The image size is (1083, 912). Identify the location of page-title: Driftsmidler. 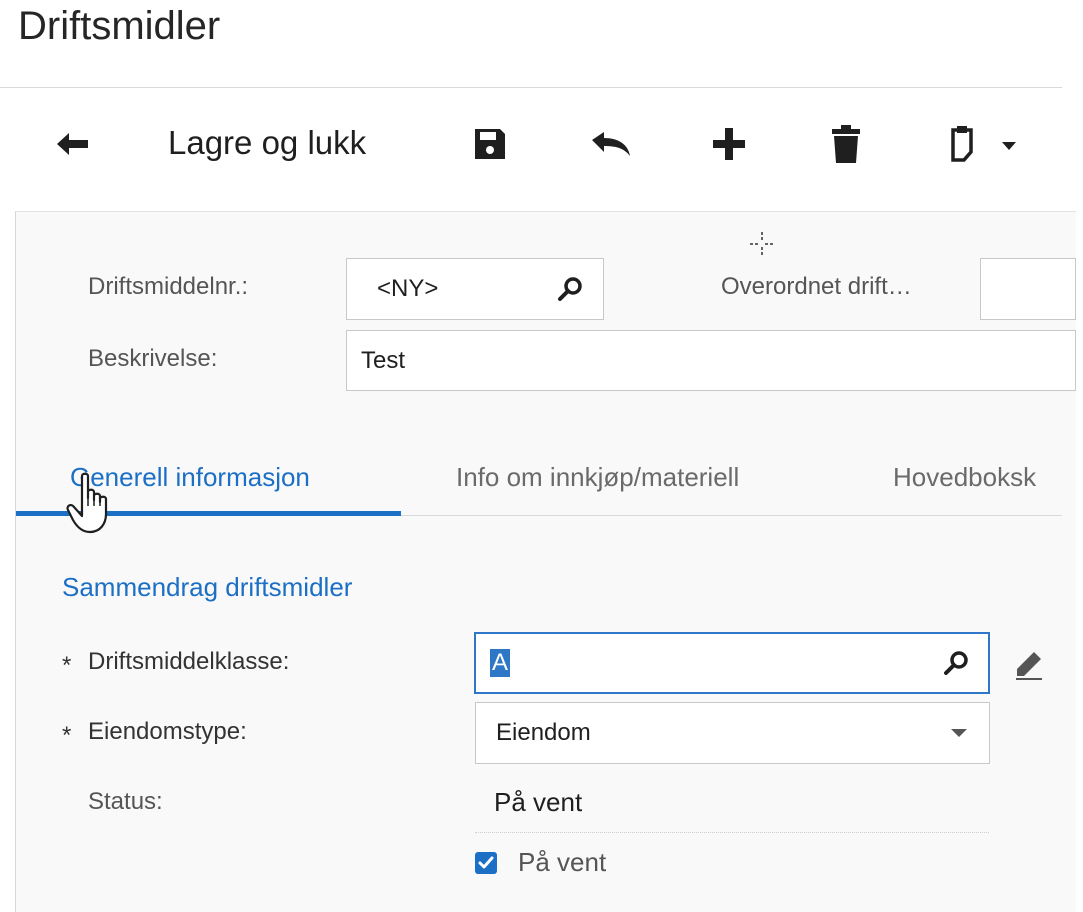
(119, 26).